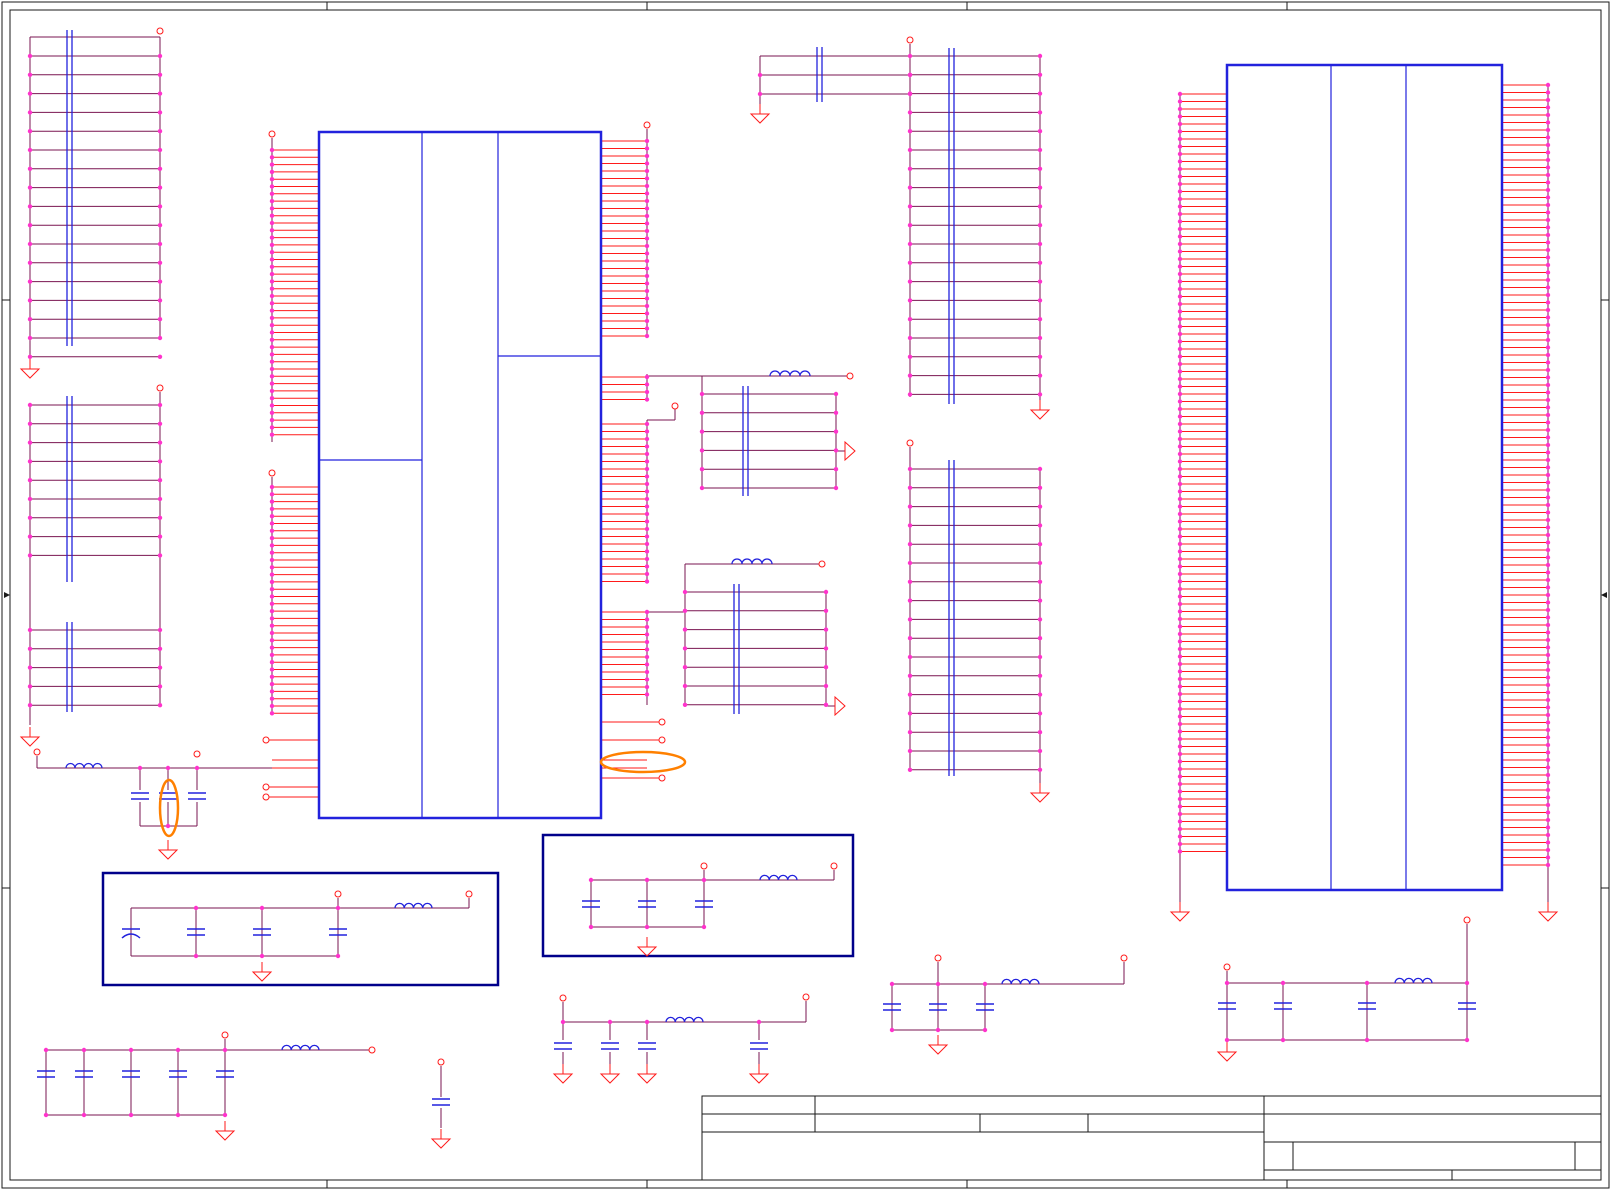  What do you see at coordinates (1227, 1056) in the screenshot?
I see `ground-symbol` at bounding box center [1227, 1056].